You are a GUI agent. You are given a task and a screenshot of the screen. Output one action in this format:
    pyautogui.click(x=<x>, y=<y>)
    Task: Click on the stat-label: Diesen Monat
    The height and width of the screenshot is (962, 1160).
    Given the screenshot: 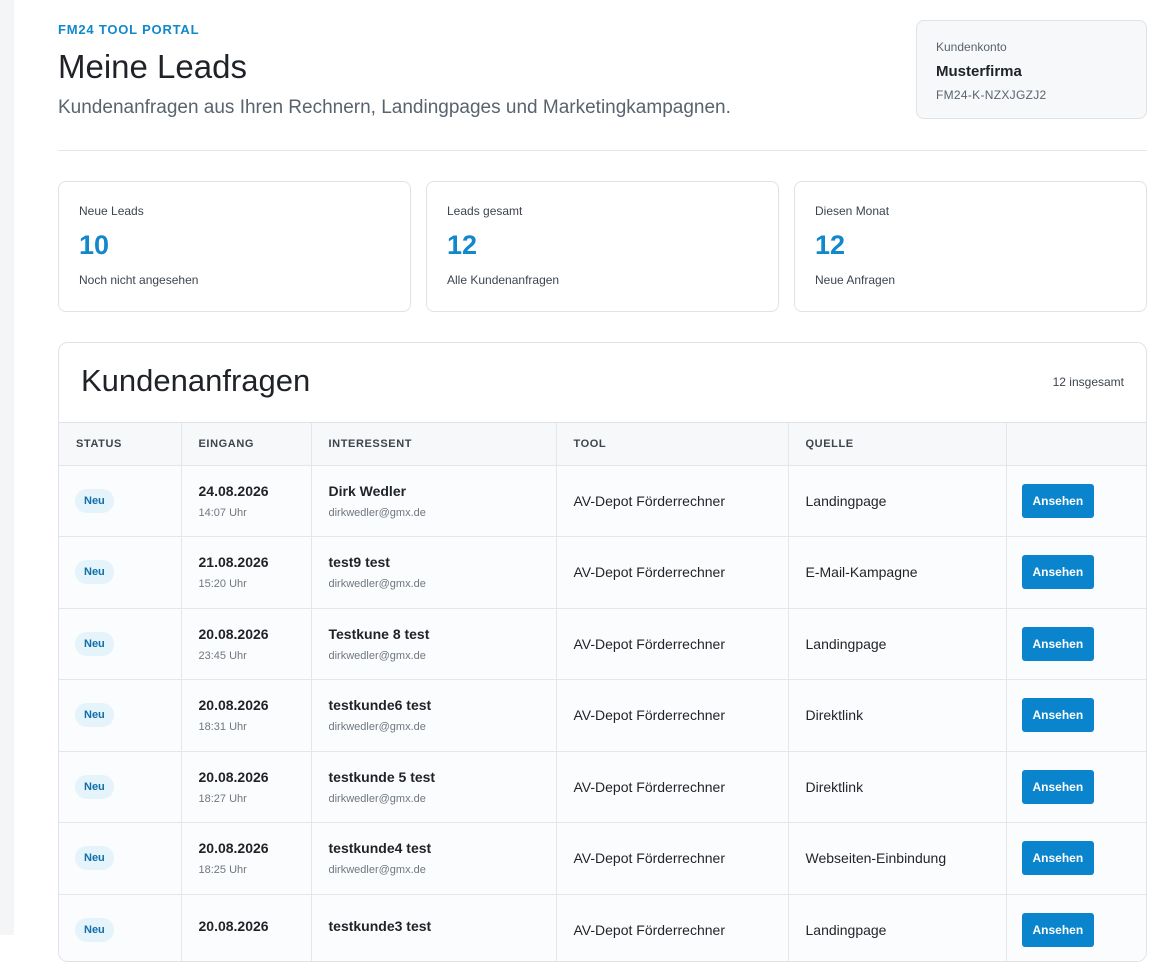 What is the action you would take?
    pyautogui.click(x=852, y=211)
    